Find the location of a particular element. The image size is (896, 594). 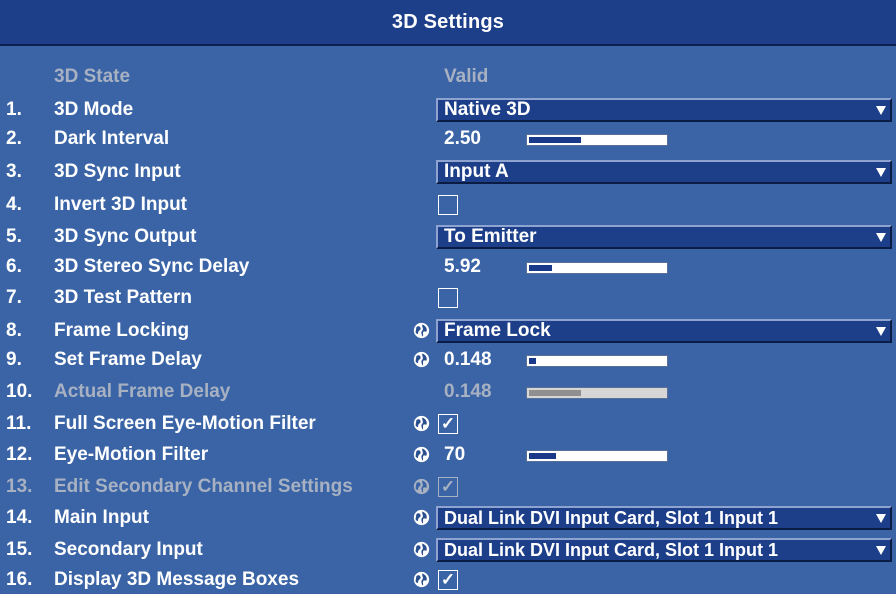

3d-sync-input-dropdown: Input A is located at coordinates (664, 172).